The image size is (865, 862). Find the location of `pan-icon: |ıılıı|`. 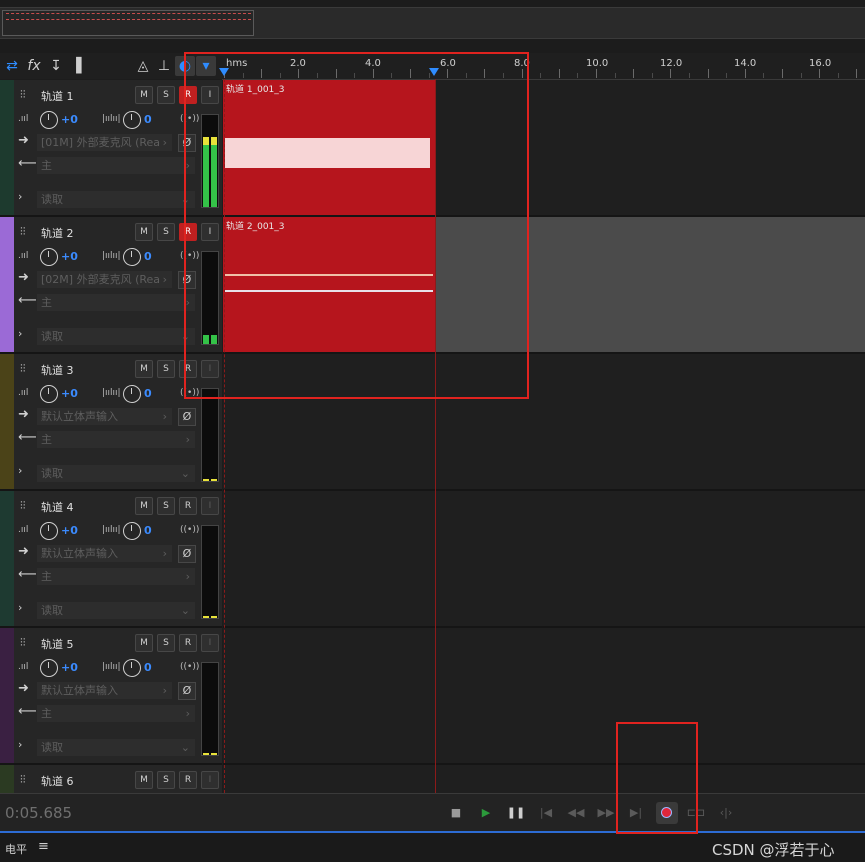

pan-icon: |ıılıı| is located at coordinates (111, 119).